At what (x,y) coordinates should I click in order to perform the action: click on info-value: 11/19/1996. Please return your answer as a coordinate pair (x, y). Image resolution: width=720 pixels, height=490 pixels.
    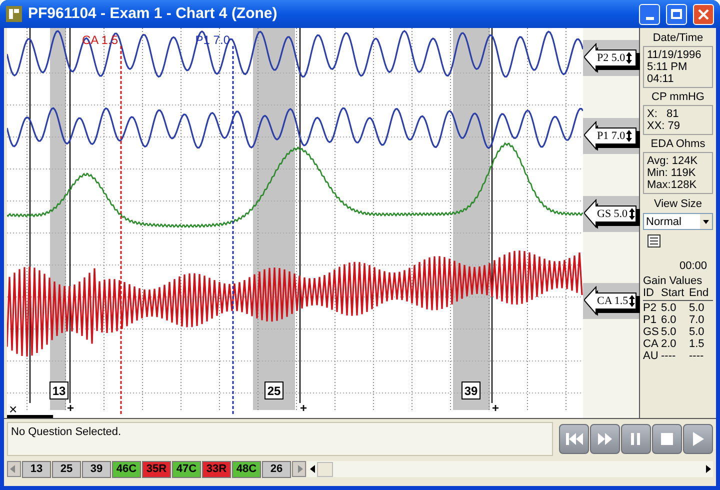
    Looking at the image, I should click on (674, 55).